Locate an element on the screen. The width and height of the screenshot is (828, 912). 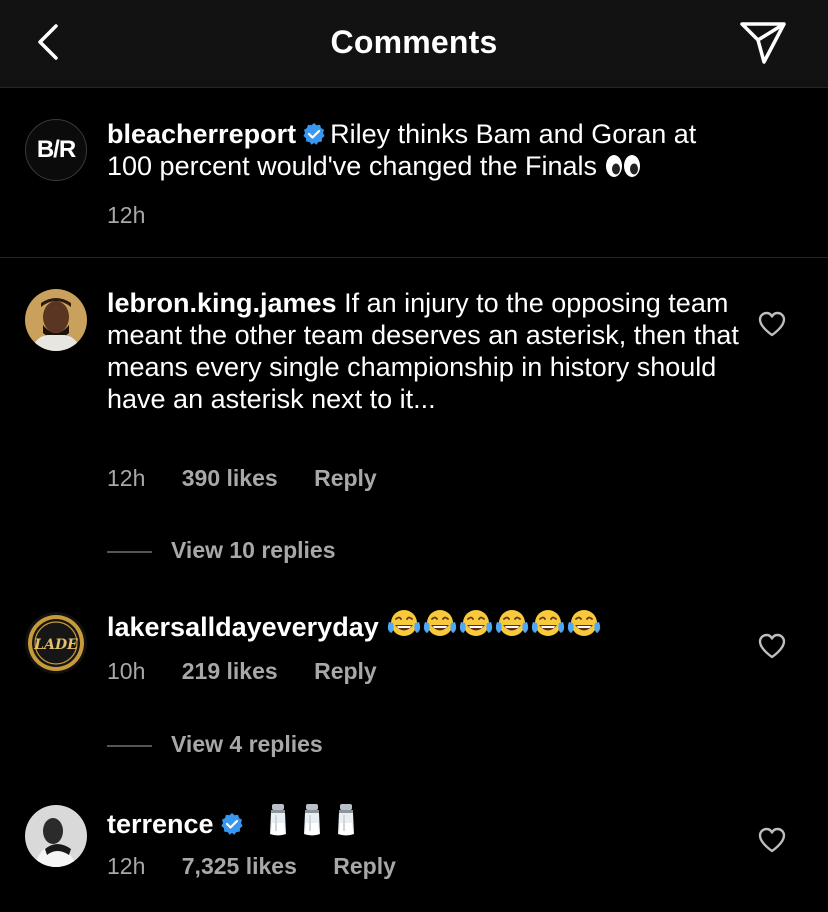
comment-meta: 12h 7,325 likes Reply is located at coordinates (266, 866).